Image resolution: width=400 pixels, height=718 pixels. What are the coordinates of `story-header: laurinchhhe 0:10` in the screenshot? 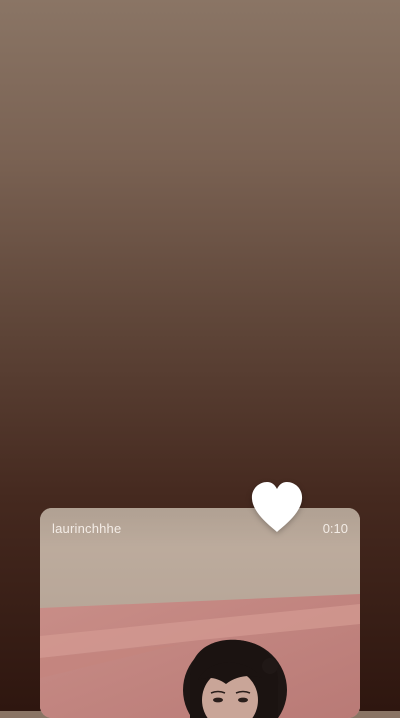 It's located at (200, 528).